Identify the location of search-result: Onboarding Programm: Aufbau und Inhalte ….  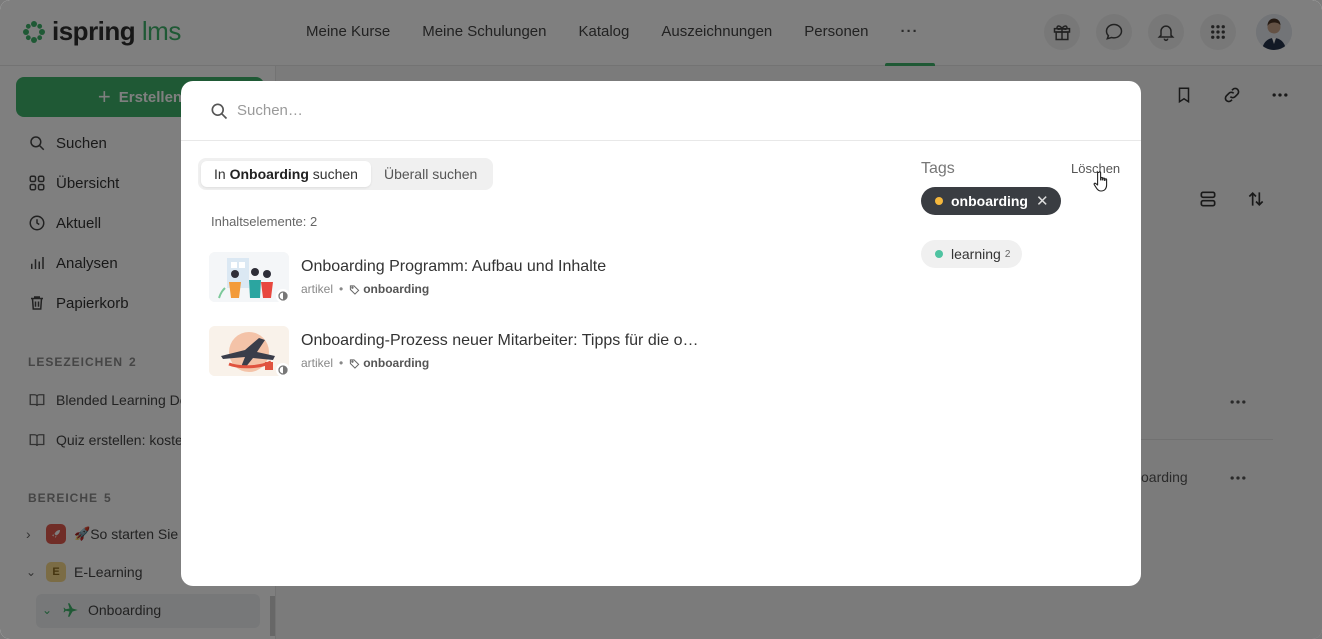
(407, 277).